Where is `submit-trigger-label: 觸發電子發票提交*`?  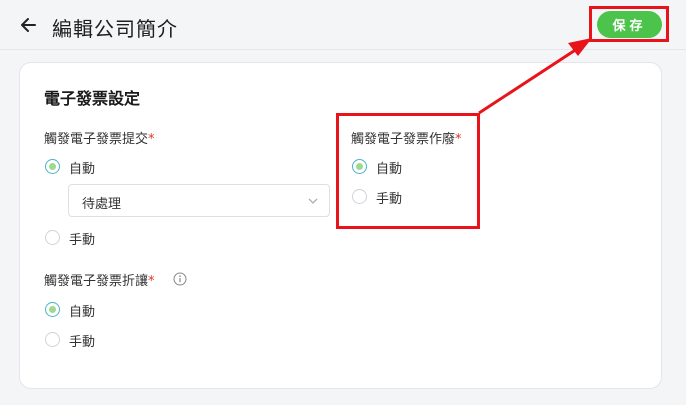
submit-trigger-label: 觸發電子發票提交* is located at coordinates (99, 137).